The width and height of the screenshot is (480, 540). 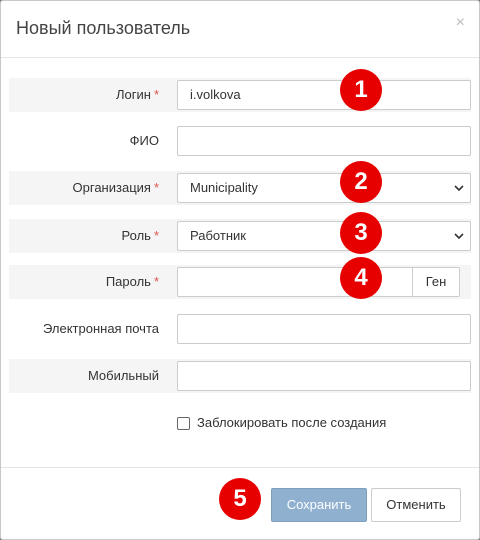 I want to click on login-row: Логин * i.volkova, so click(x=240, y=95).